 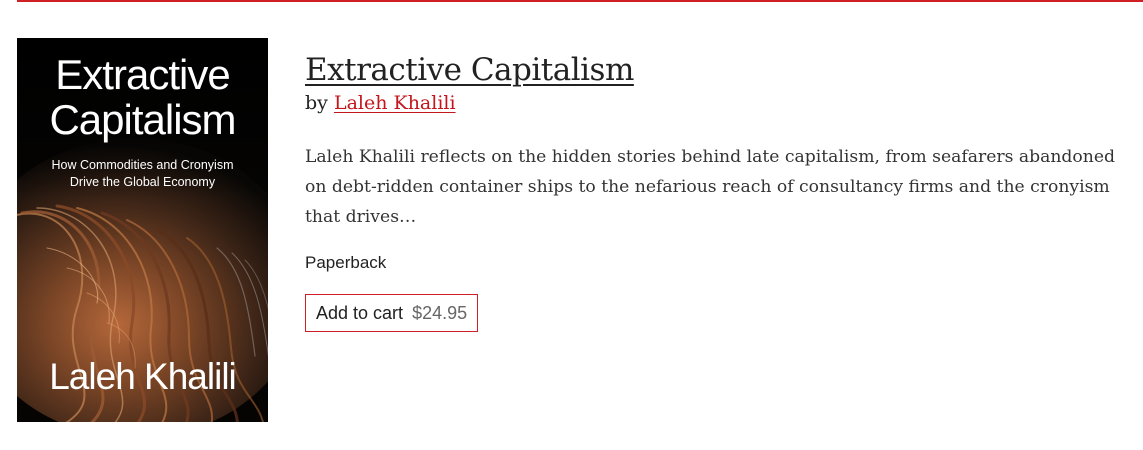 What do you see at coordinates (142, 165) in the screenshot?
I see `cover-subtitle-line-1: How Commodities and Cronyism` at bounding box center [142, 165].